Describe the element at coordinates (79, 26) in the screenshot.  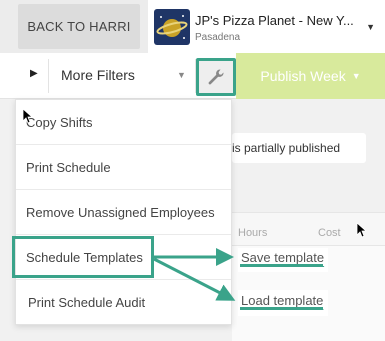
I see `back-to-harri-button: BACK TO HARRI` at that location.